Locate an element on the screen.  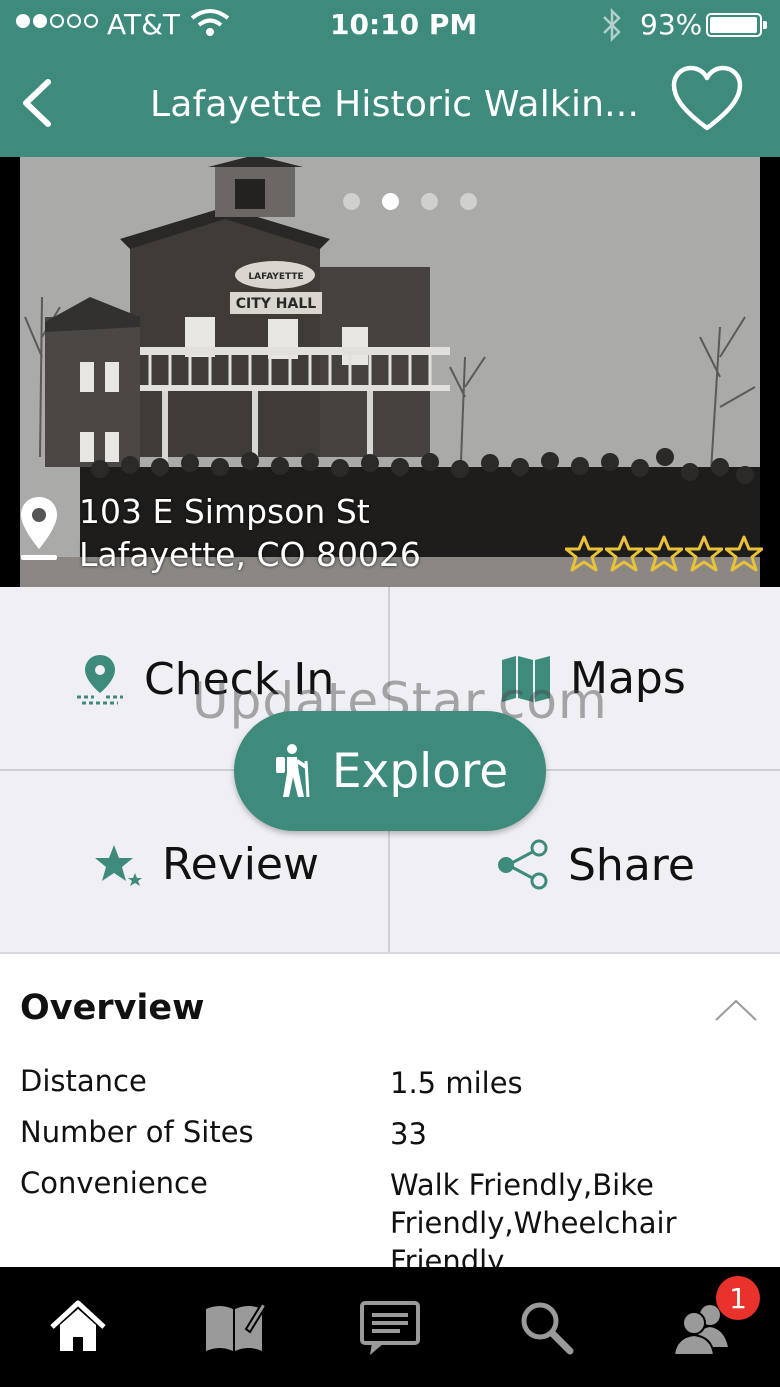
battery-percent: 93% is located at coordinates (671, 24).